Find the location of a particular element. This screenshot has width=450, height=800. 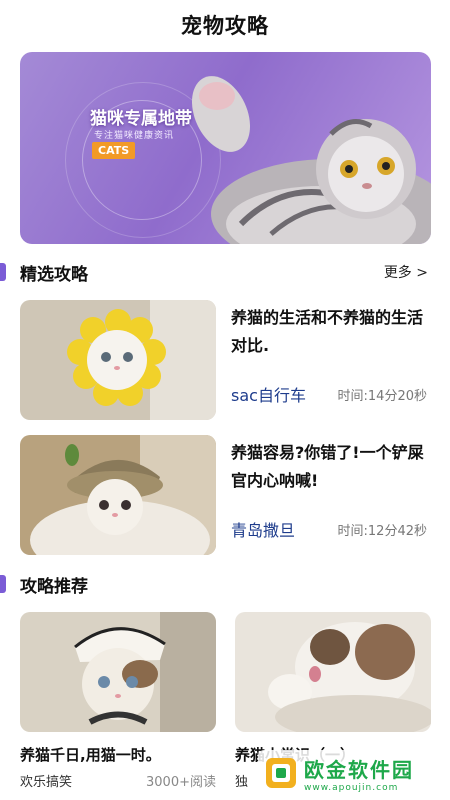

banner-tag: CATS is located at coordinates (114, 150).